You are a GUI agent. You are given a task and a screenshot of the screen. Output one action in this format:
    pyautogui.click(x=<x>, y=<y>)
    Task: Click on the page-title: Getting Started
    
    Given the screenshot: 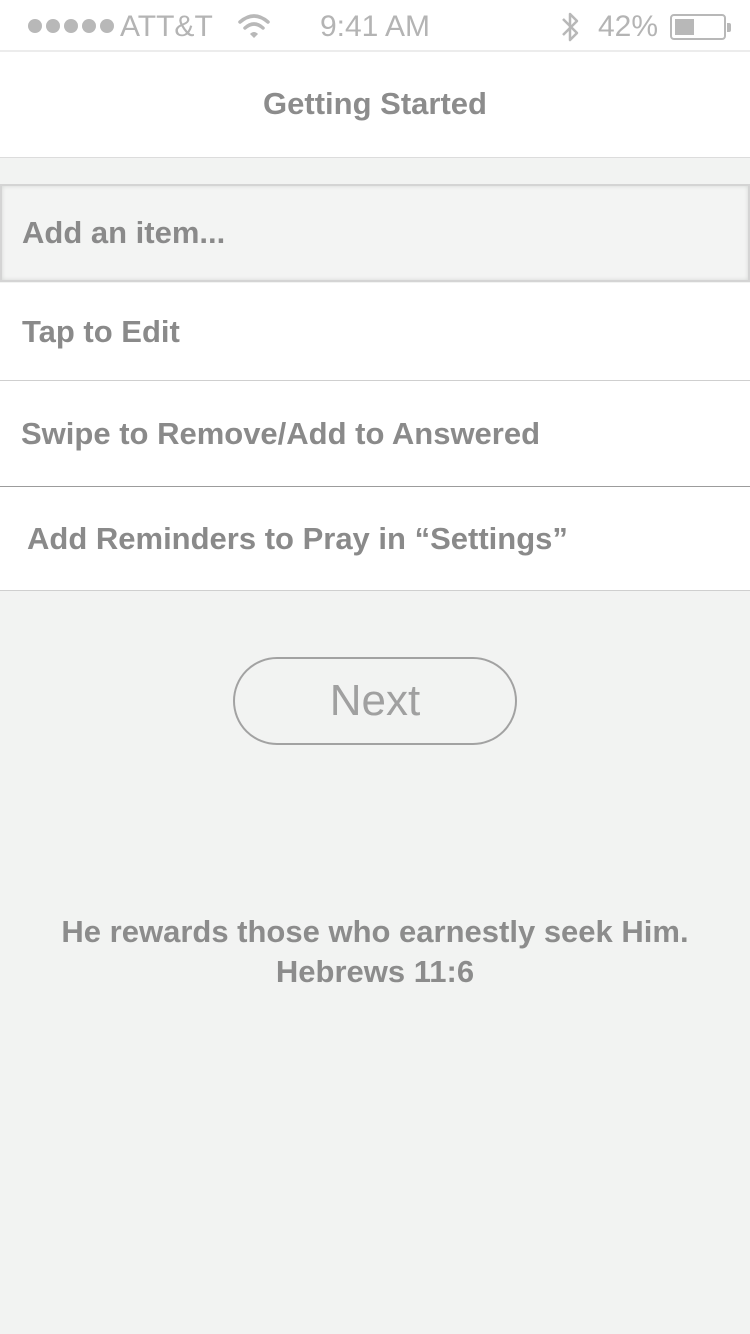 What is the action you would take?
    pyautogui.click(x=375, y=103)
    